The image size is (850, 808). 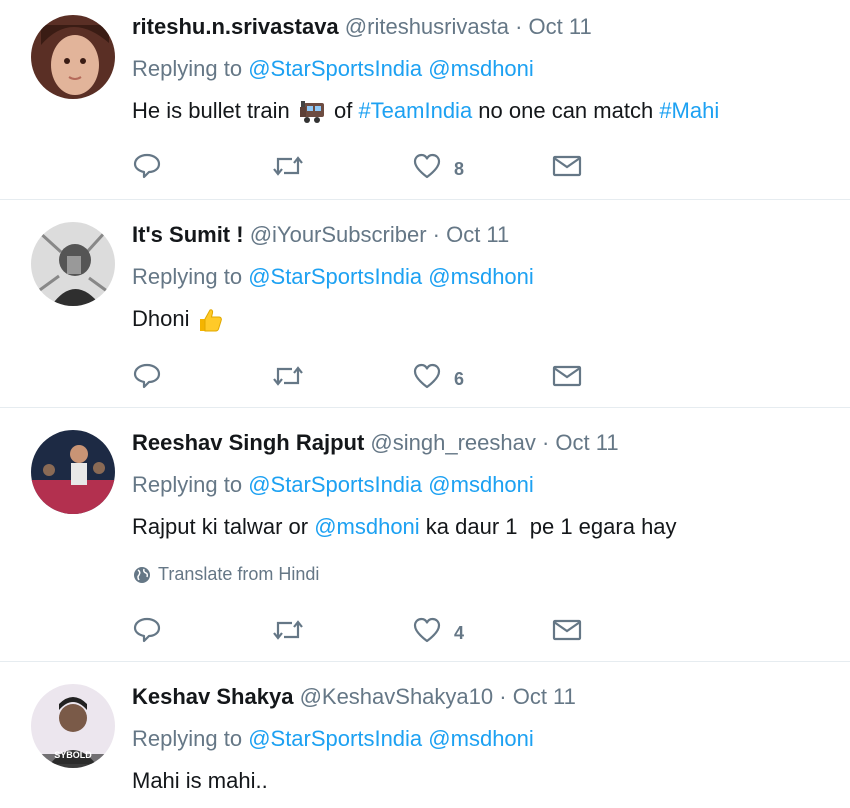 I want to click on like-count: 6, so click(x=459, y=378).